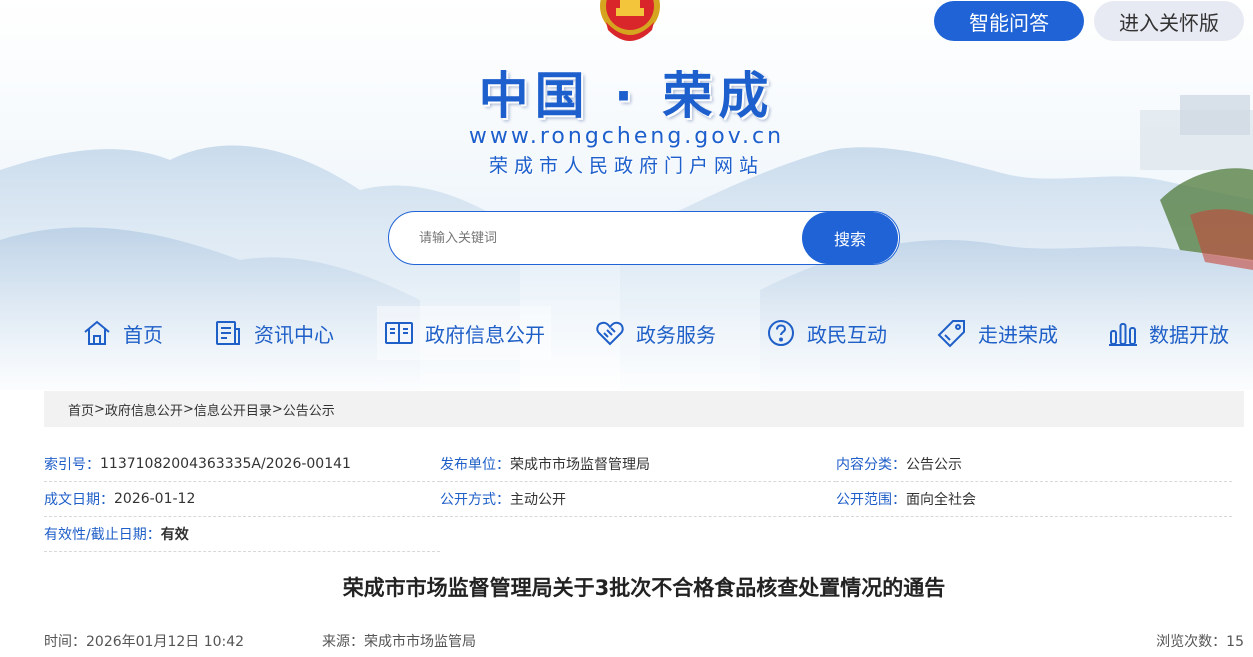  I want to click on search-input, so click(595, 238).